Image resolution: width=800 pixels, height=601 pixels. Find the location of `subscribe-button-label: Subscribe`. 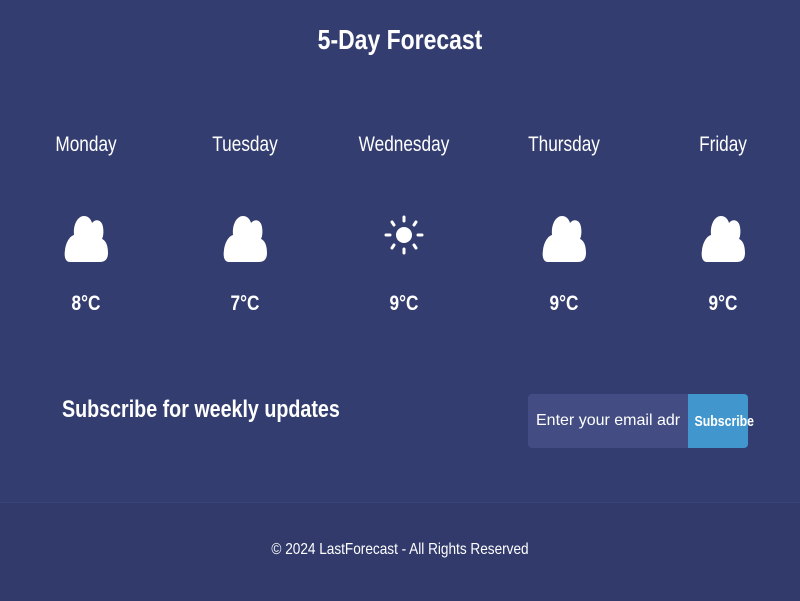

subscribe-button-label: Subscribe is located at coordinates (724, 421).